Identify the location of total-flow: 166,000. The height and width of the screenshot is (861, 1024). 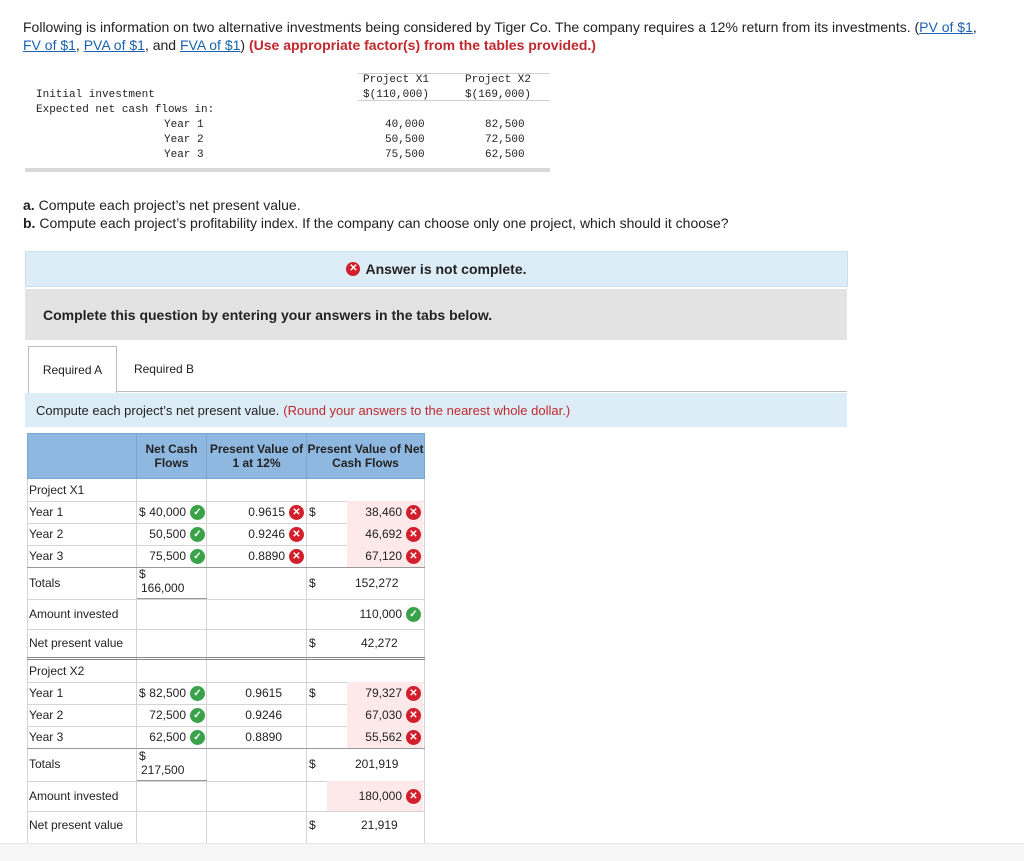
(163, 588).